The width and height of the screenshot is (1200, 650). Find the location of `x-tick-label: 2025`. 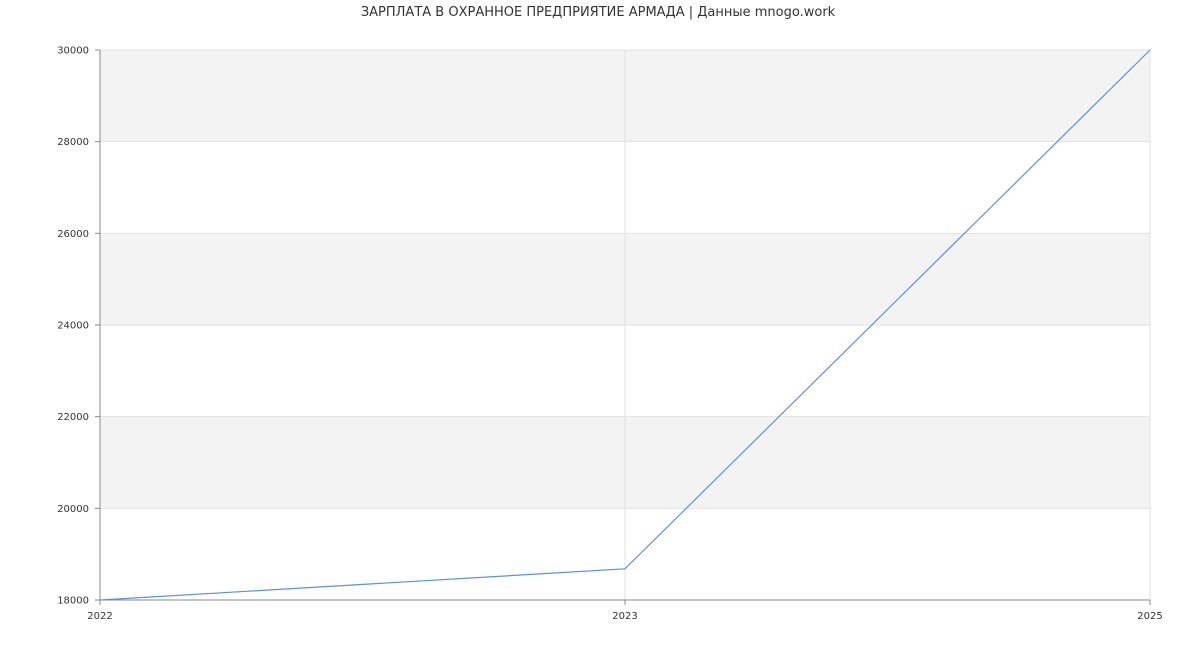

x-tick-label: 2025 is located at coordinates (1149, 616).